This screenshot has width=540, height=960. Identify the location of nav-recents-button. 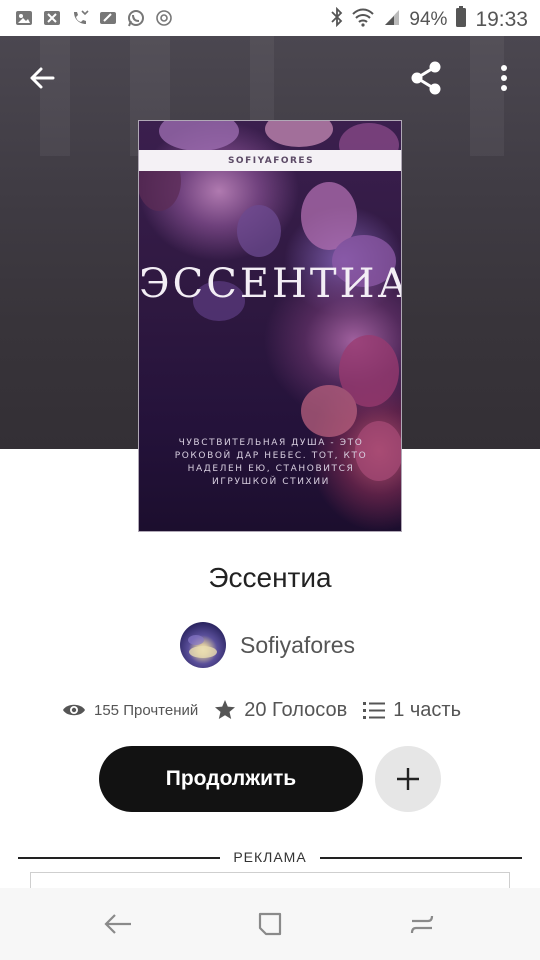
(270, 924).